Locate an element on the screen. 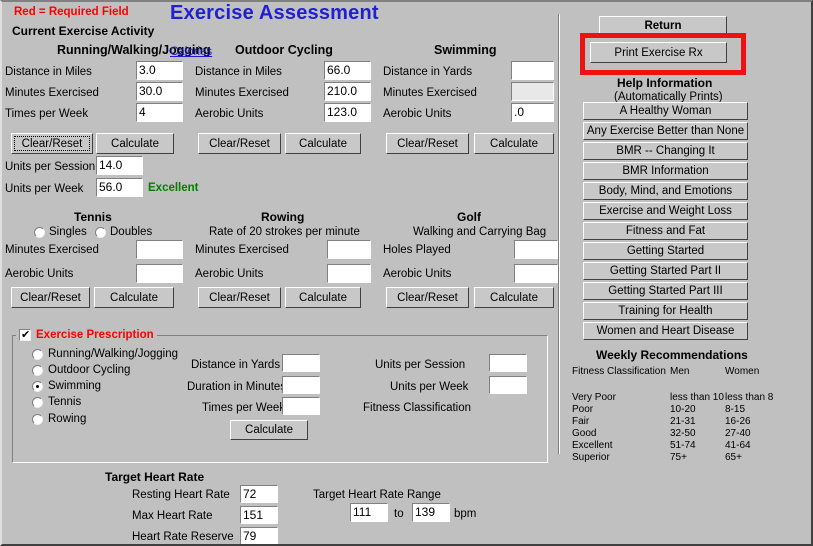 This screenshot has height=546, width=813. rowing-clear-reset-label: Clear/Reset is located at coordinates (239, 297).